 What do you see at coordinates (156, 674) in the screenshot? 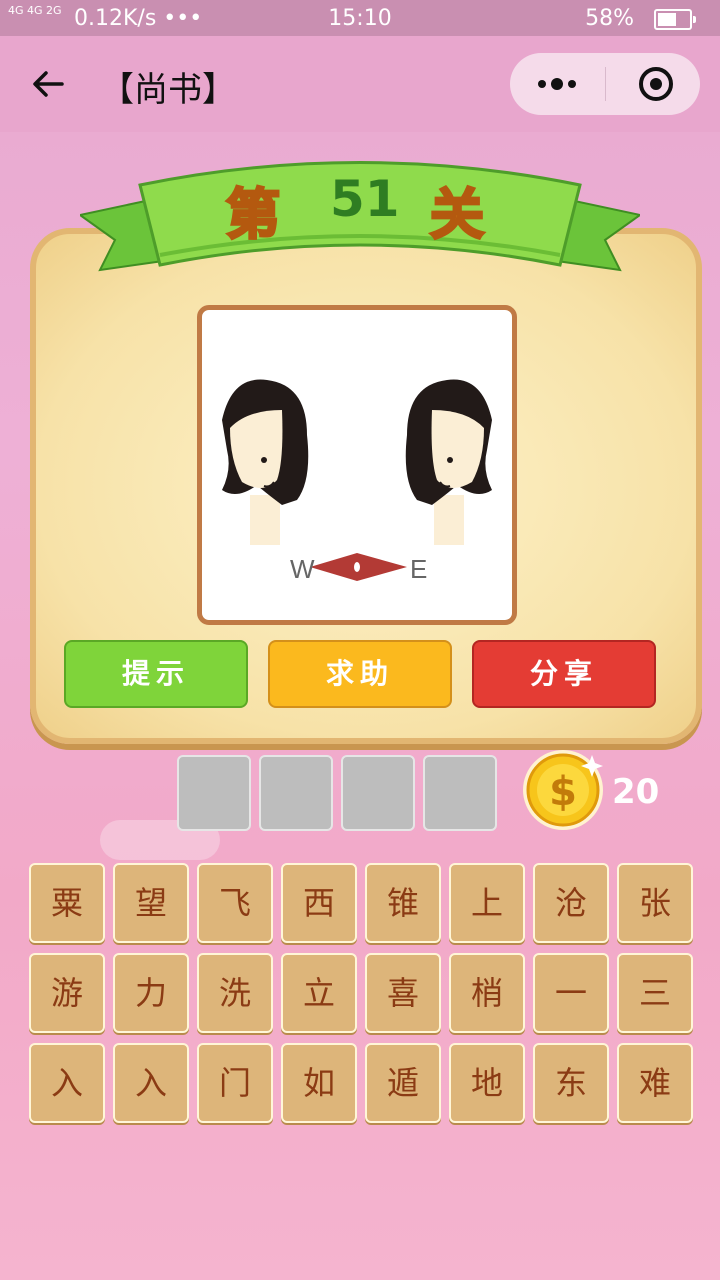
I see `hint-button: 提示` at bounding box center [156, 674].